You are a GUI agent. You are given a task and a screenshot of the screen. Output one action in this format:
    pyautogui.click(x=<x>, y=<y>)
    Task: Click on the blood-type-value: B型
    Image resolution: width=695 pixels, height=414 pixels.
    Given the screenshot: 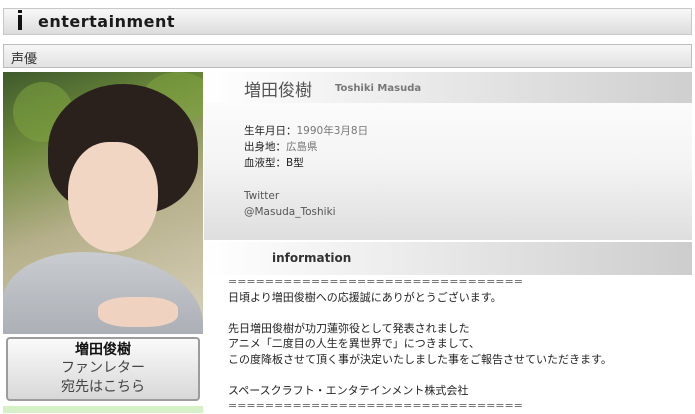 What is the action you would take?
    pyautogui.click(x=295, y=163)
    